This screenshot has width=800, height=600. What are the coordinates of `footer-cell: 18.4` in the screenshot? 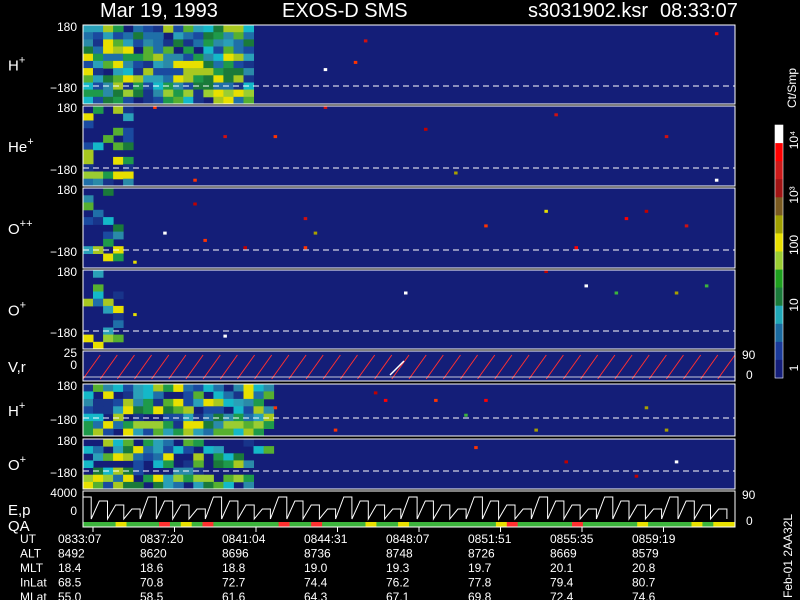 It's located at (70, 568).